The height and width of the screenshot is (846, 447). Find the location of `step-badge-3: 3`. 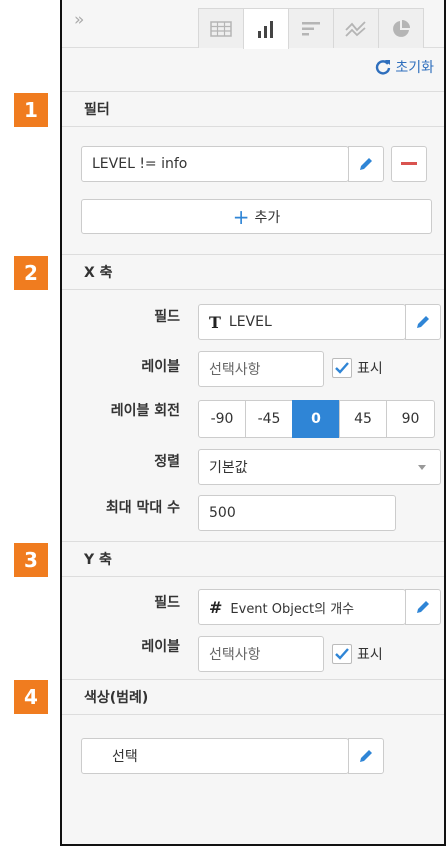

step-badge-3: 3 is located at coordinates (31, 560).